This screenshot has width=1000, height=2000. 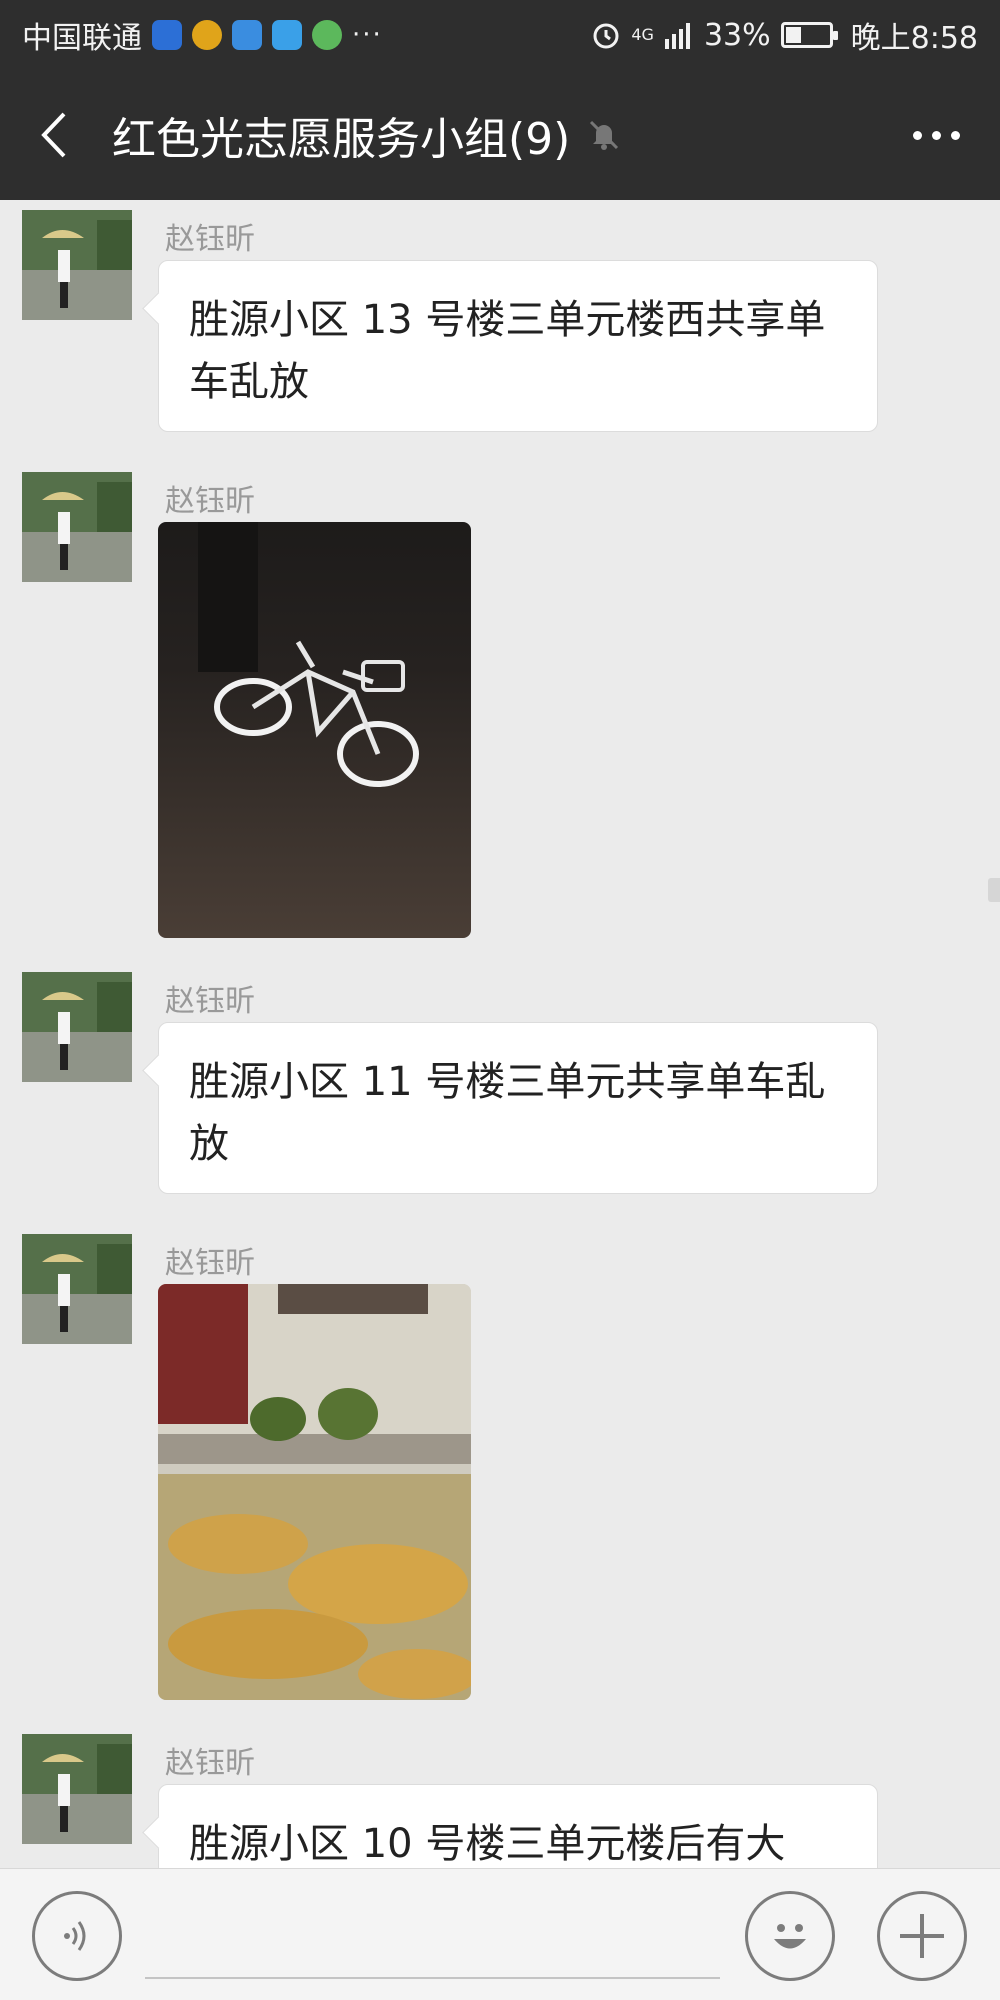 What do you see at coordinates (314, 730) in the screenshot?
I see `bicycle-at-night-photo` at bounding box center [314, 730].